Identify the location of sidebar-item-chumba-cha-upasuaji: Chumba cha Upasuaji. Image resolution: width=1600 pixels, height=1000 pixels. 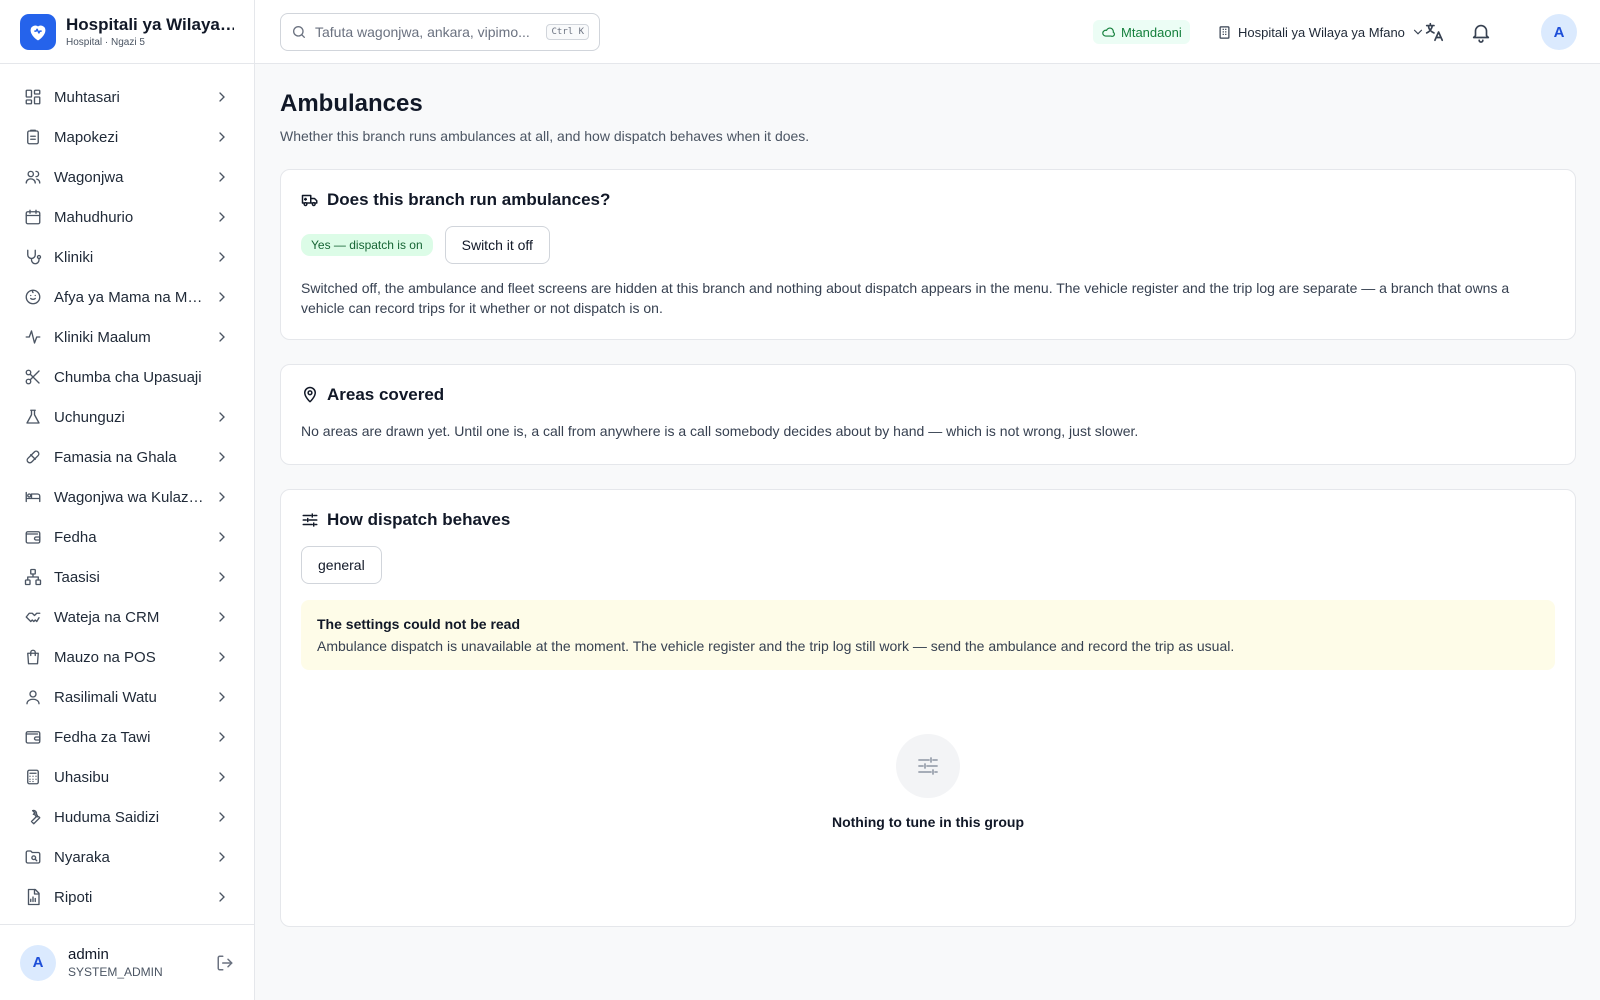
(127, 377).